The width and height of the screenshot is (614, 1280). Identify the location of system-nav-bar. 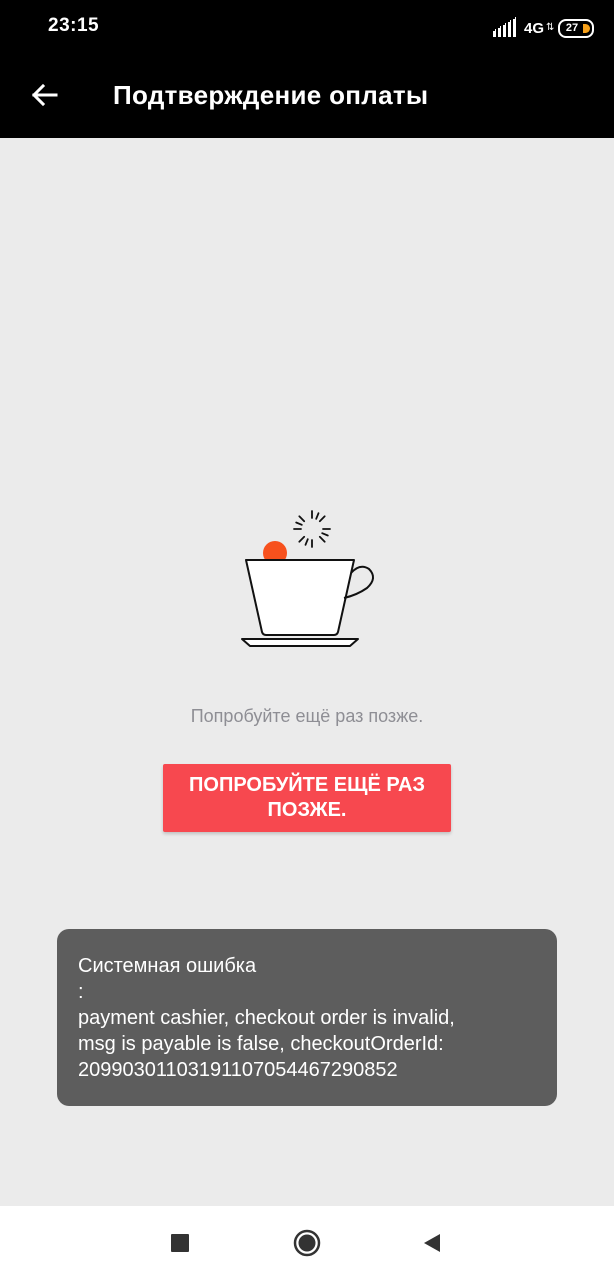
(307, 1243).